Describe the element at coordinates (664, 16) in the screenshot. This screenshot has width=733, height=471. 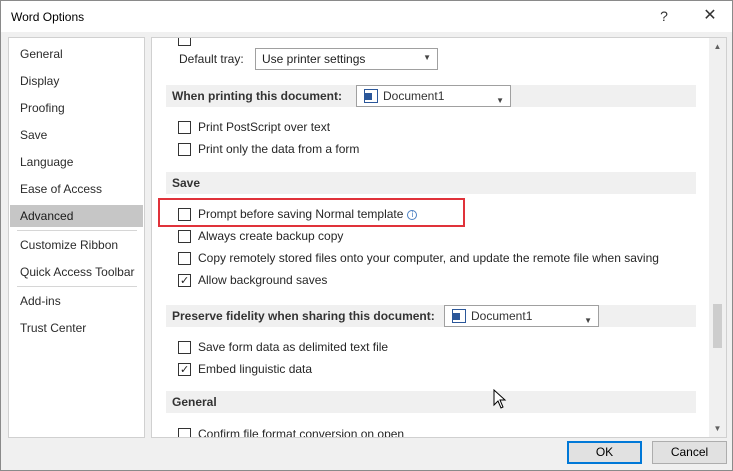
I see `help-button: ?` at that location.